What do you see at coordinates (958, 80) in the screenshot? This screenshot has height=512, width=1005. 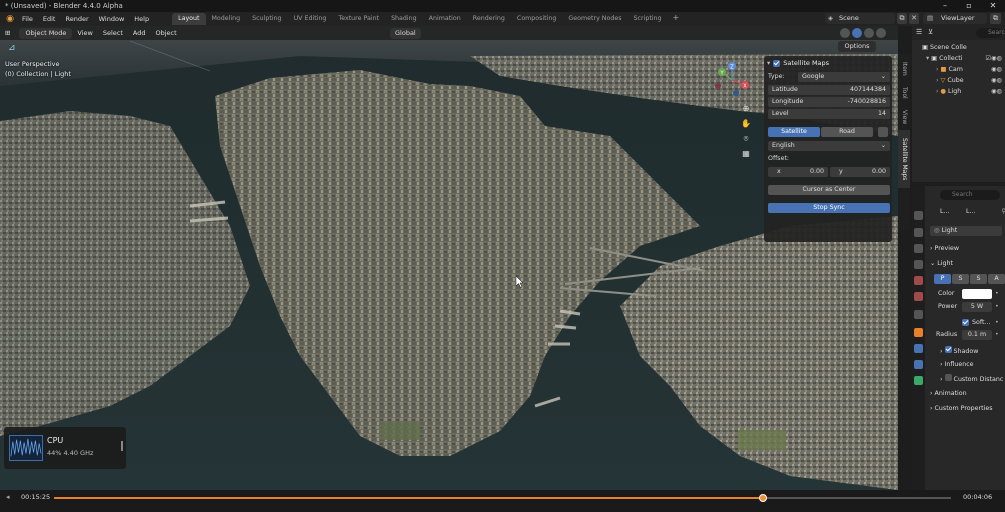 I see `outliner-item-cube: › ▽ Cube ◉◍` at bounding box center [958, 80].